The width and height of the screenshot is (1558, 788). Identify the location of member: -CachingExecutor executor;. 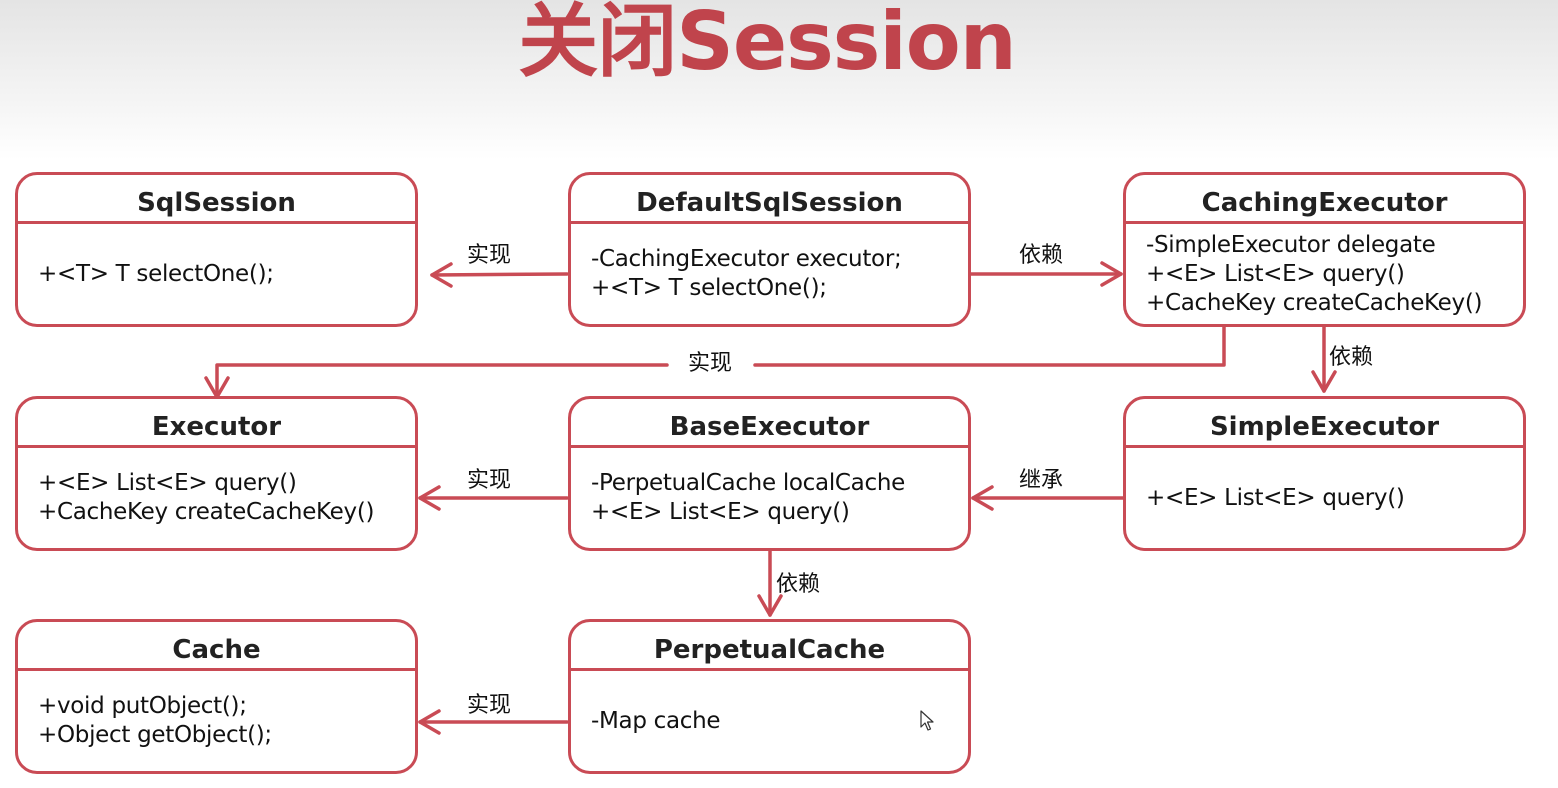
(746, 259).